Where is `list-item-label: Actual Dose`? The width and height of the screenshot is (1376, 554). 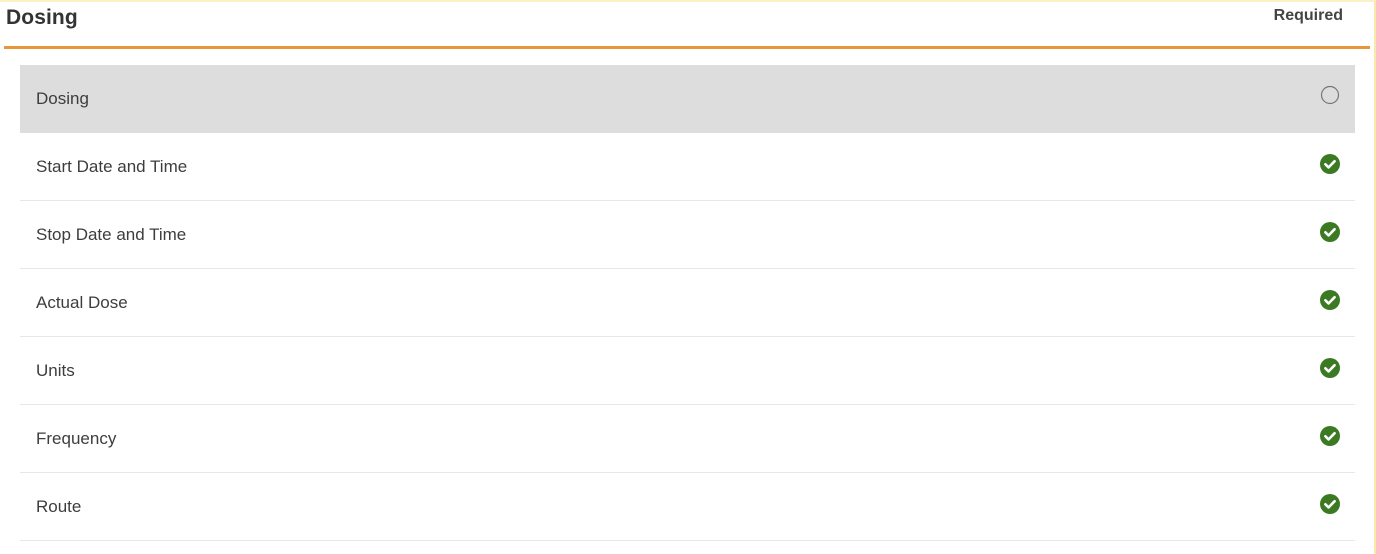 list-item-label: Actual Dose is located at coordinates (82, 302).